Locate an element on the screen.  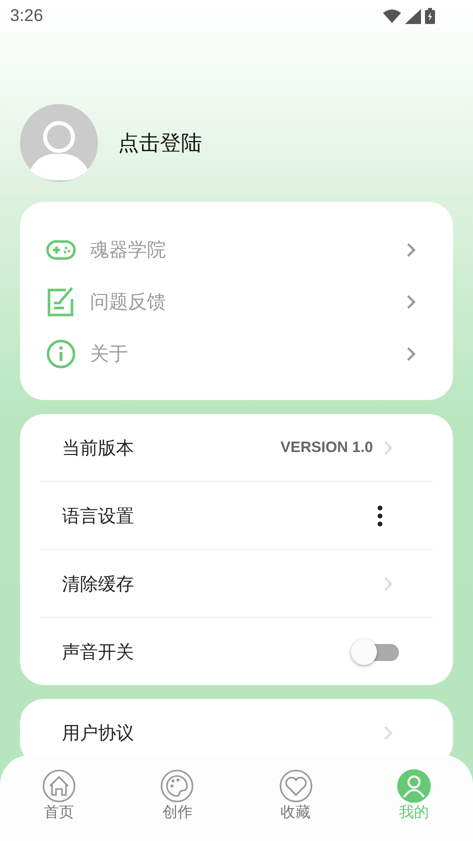
sound-toggle is located at coordinates (375, 651).